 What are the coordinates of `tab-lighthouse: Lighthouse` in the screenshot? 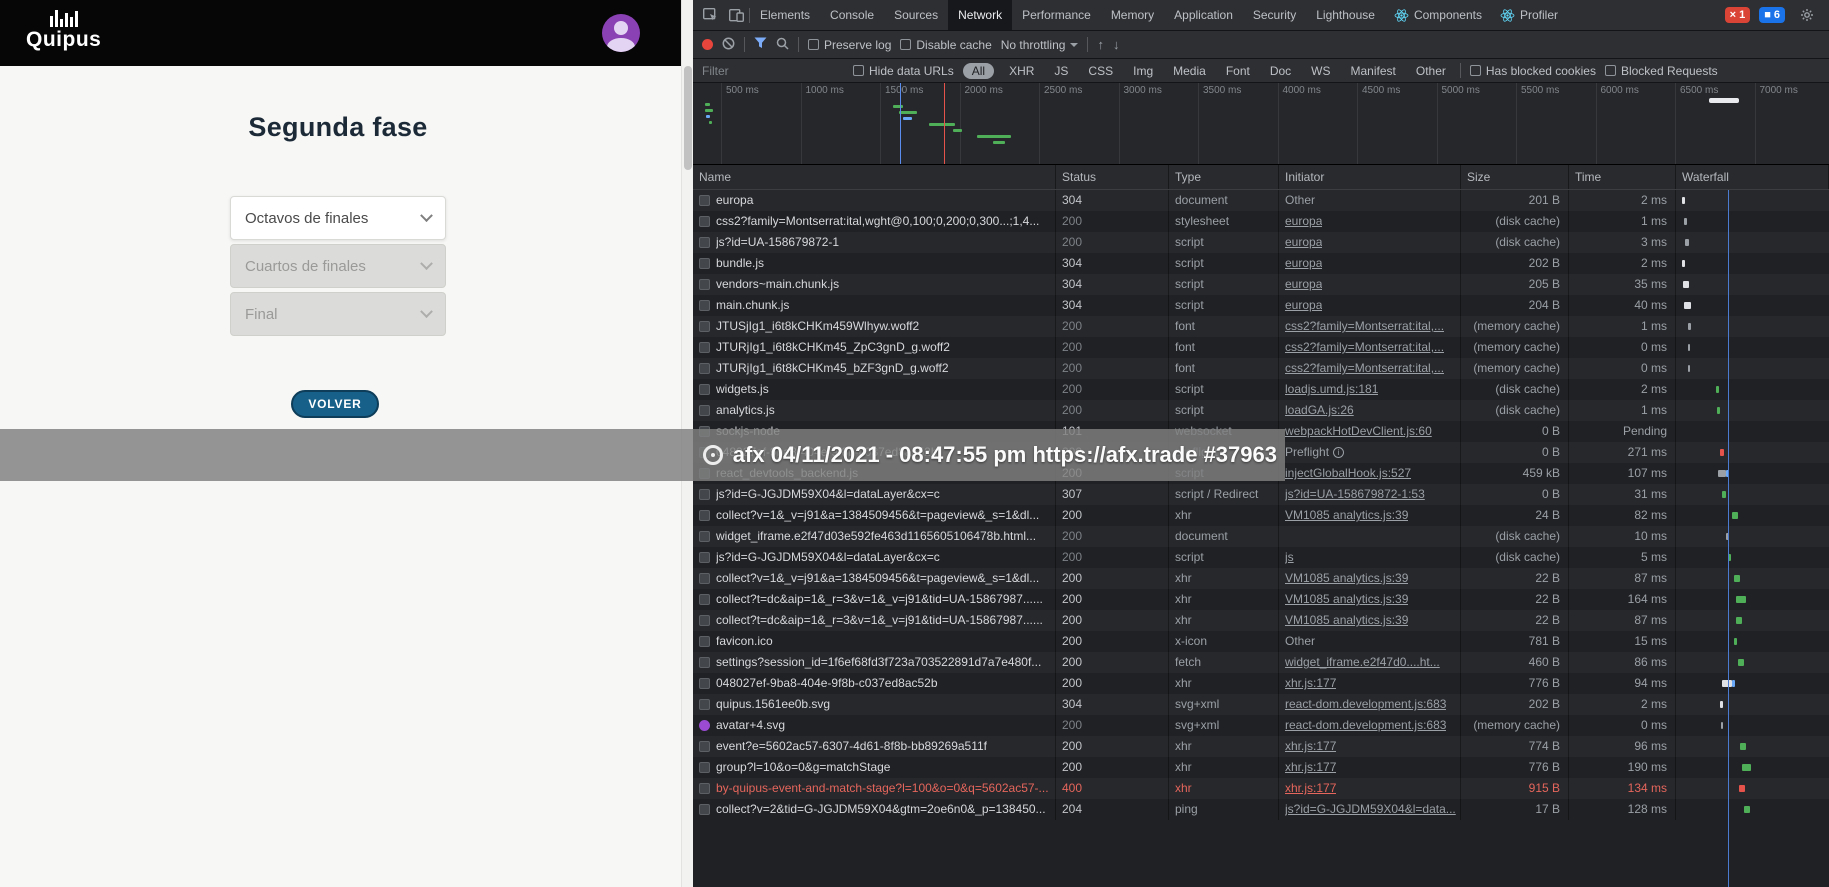 It's located at (1345, 15).